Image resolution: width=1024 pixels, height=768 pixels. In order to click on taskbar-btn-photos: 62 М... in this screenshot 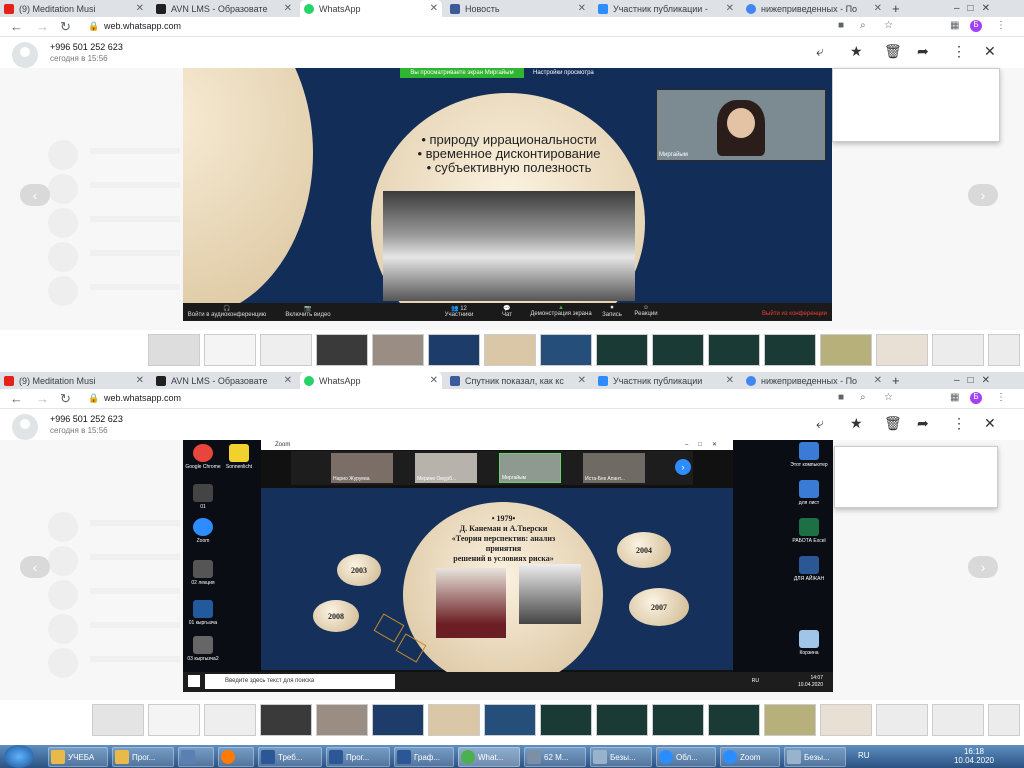, I will do `click(555, 757)`.